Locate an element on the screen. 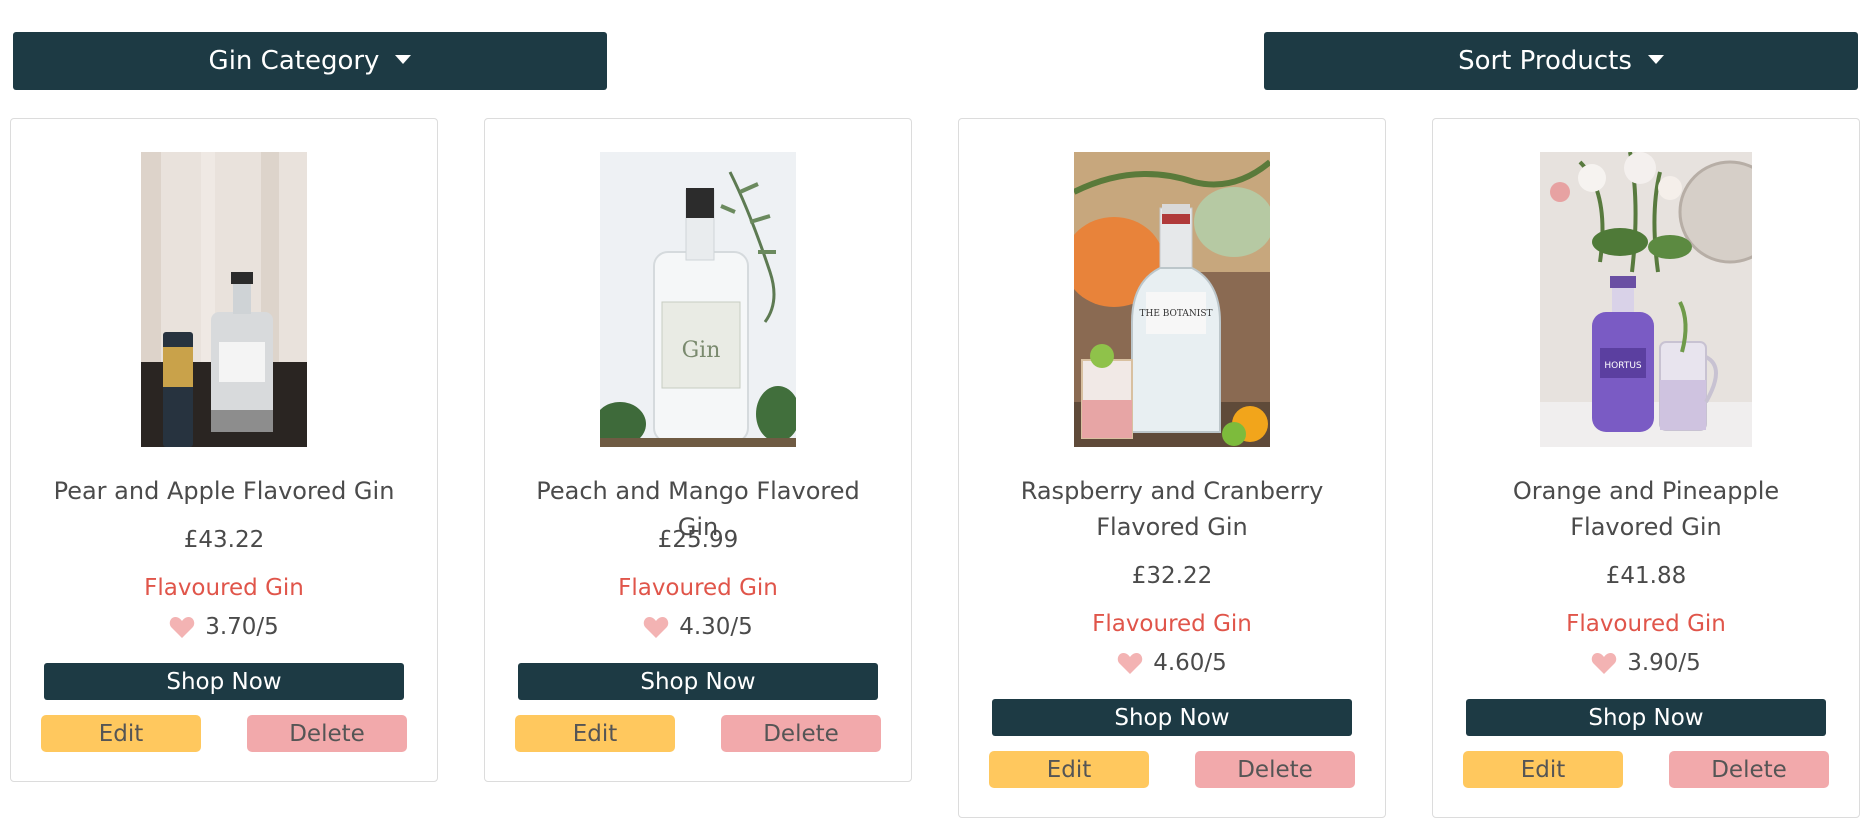  product-image: Gin is located at coordinates (698, 299).